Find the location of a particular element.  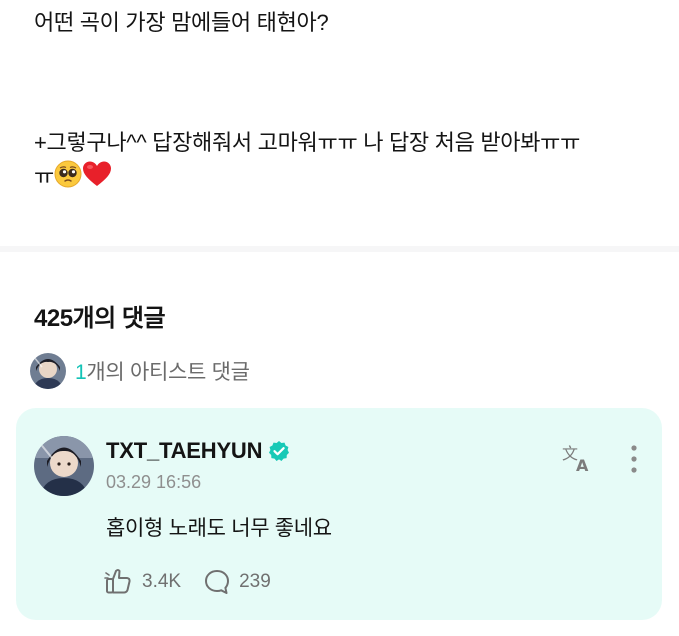

like-icon is located at coordinates (117, 581).